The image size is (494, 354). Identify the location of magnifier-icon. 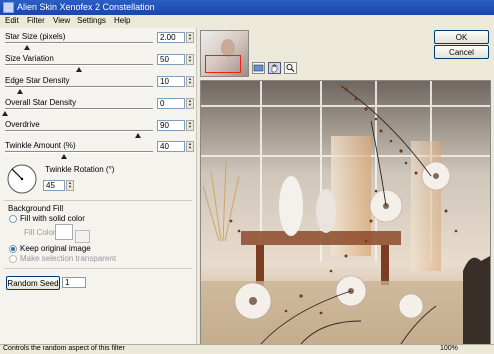
(290, 68).